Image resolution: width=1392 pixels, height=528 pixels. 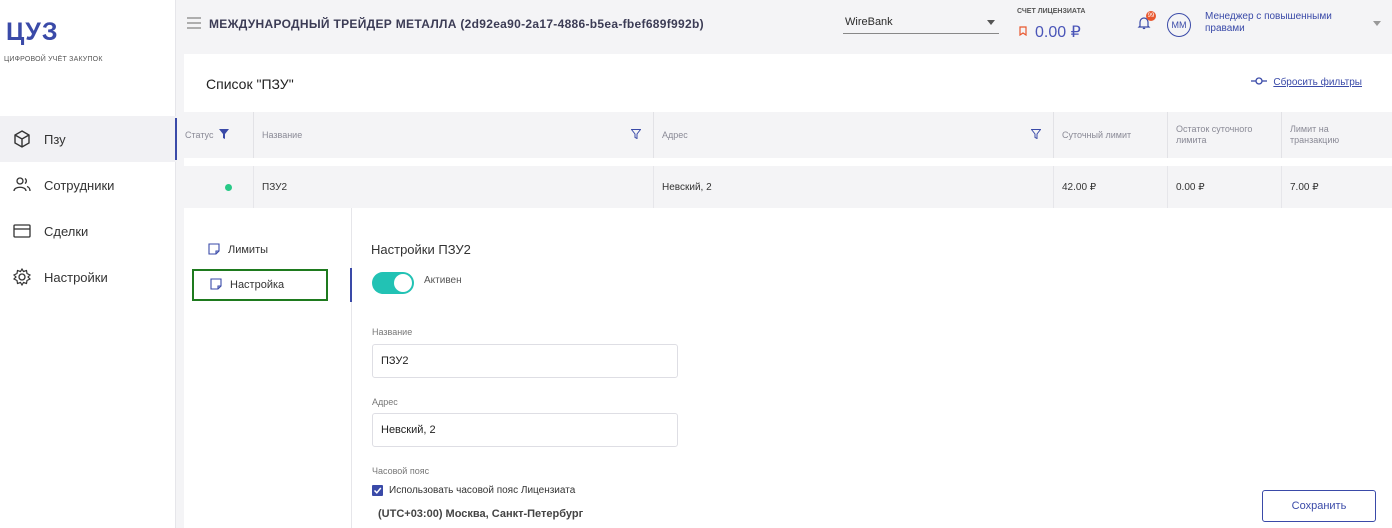 I want to click on app-tagline: ЦИФРОВОЙ УЧЁТ ЗАКУПОК, so click(x=53, y=59).